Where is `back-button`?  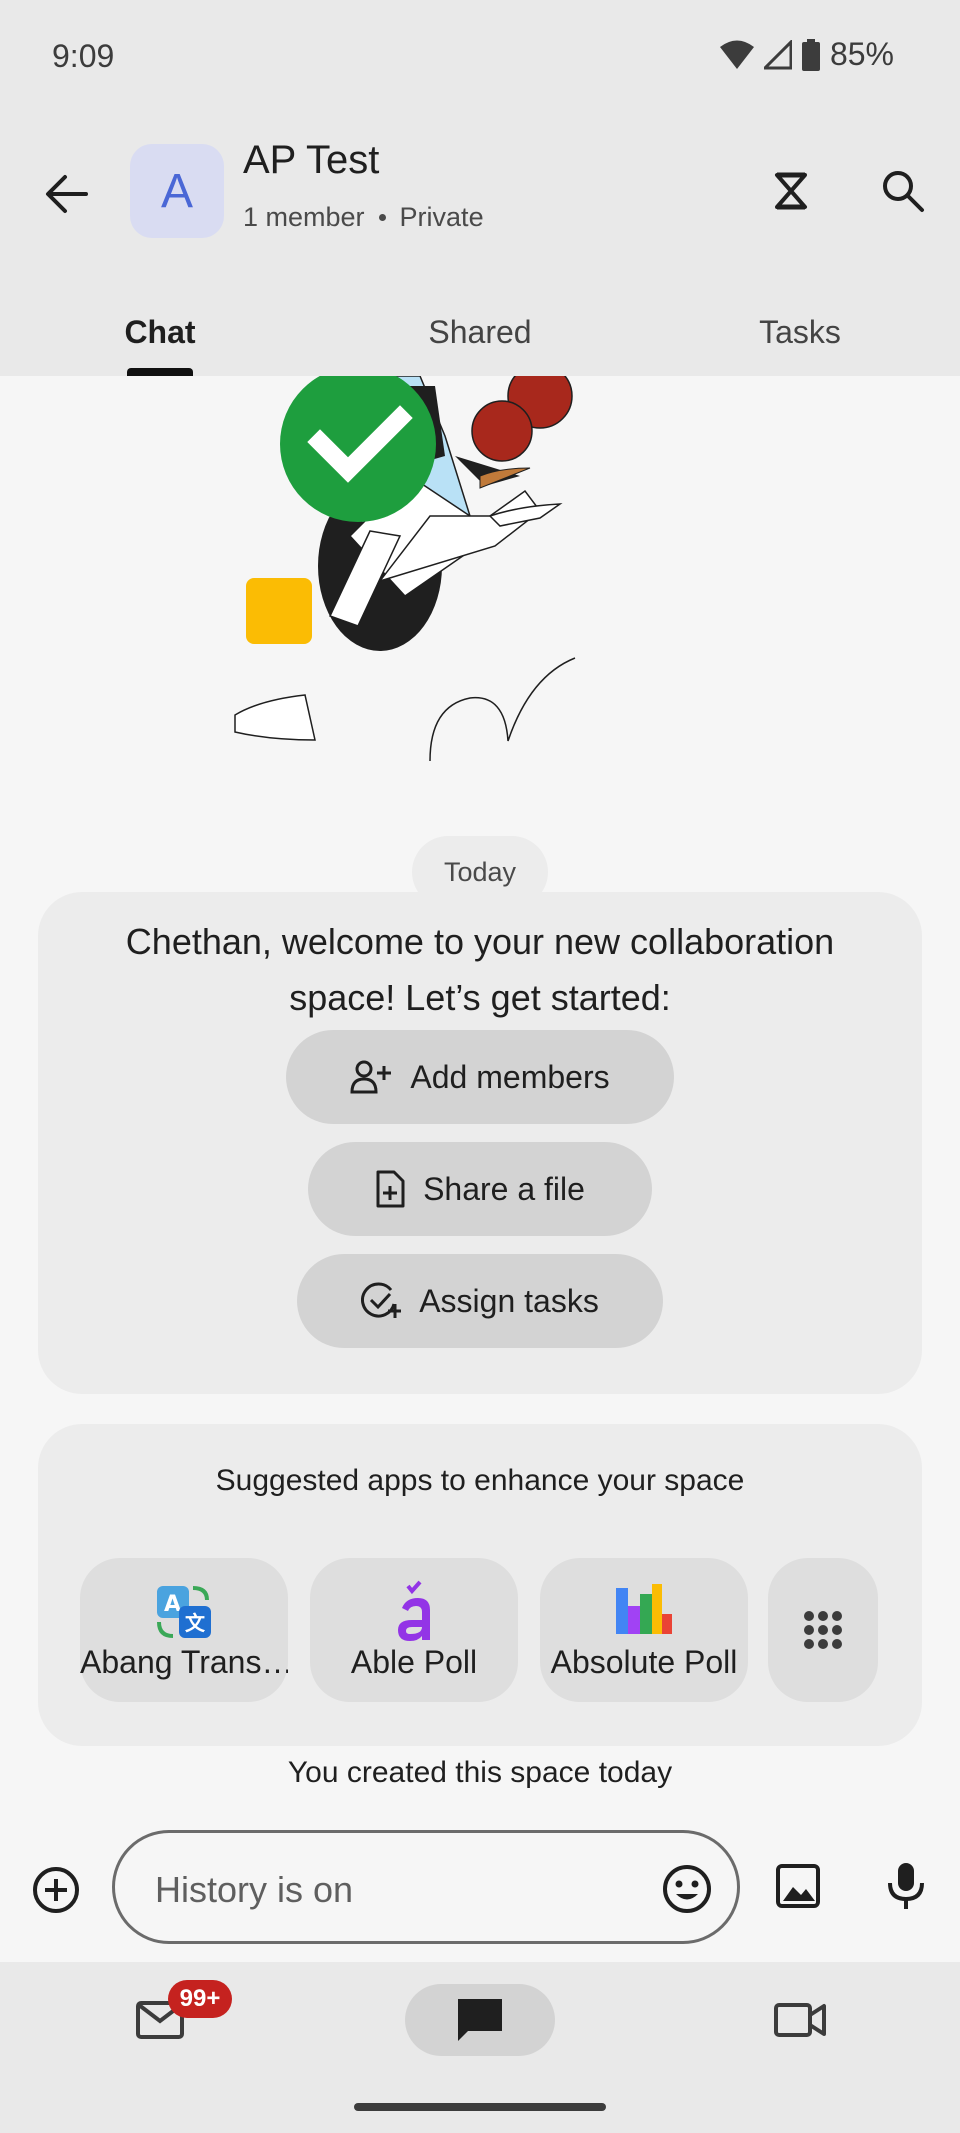
back-button is located at coordinates (66, 194).